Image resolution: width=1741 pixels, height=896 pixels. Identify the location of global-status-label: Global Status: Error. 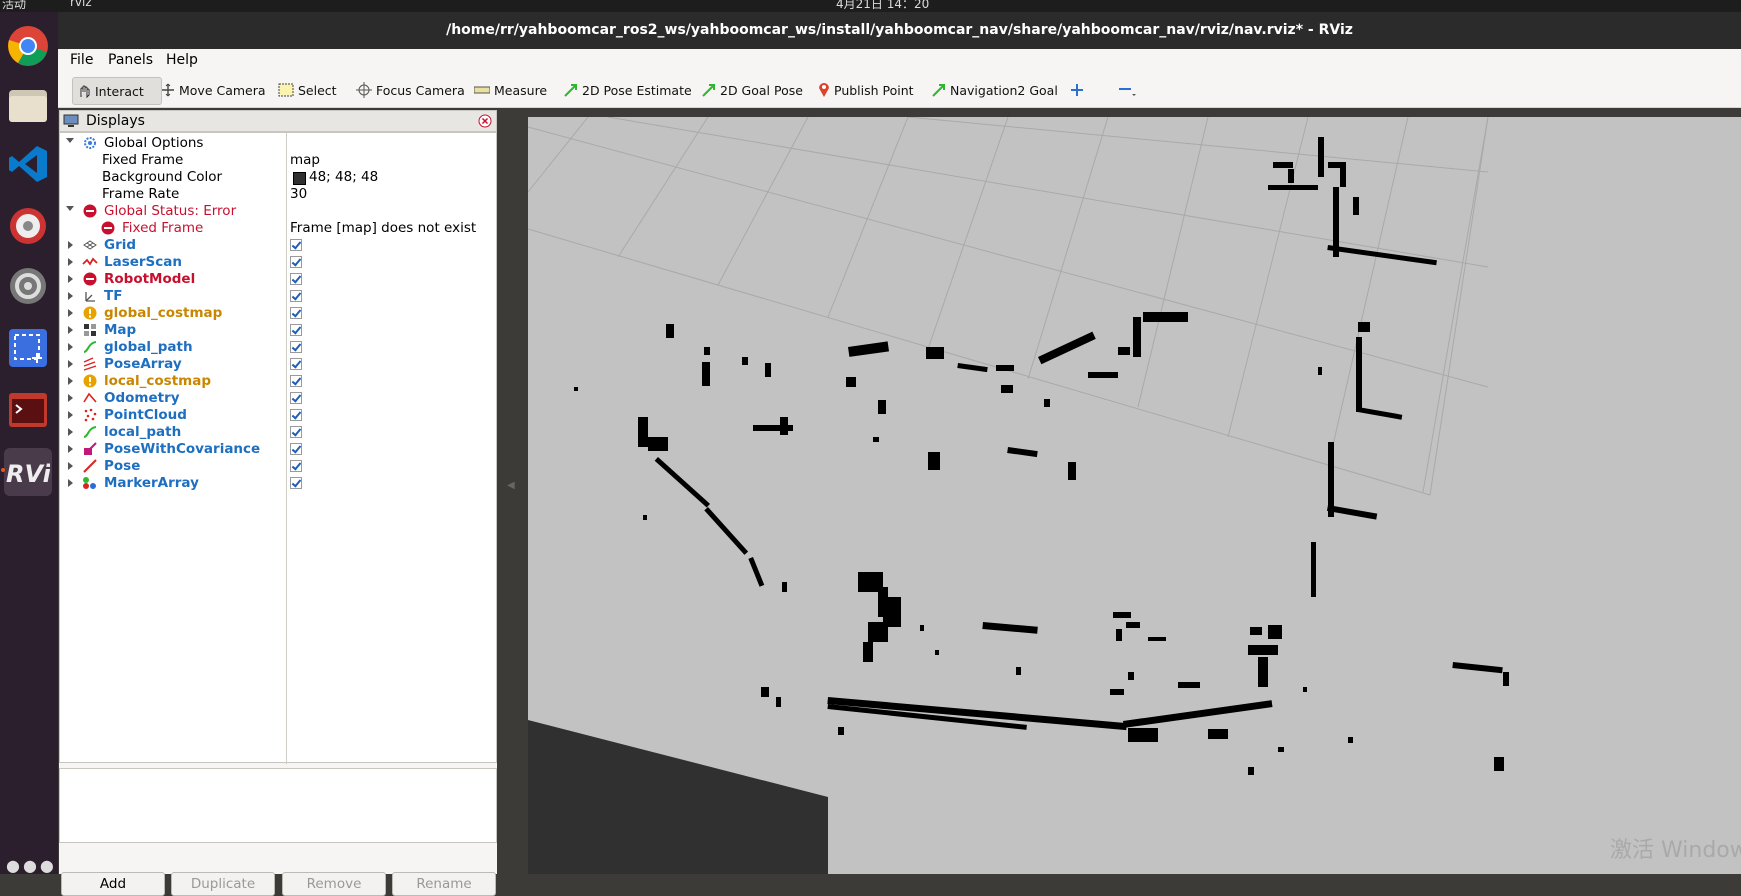
(170, 211).